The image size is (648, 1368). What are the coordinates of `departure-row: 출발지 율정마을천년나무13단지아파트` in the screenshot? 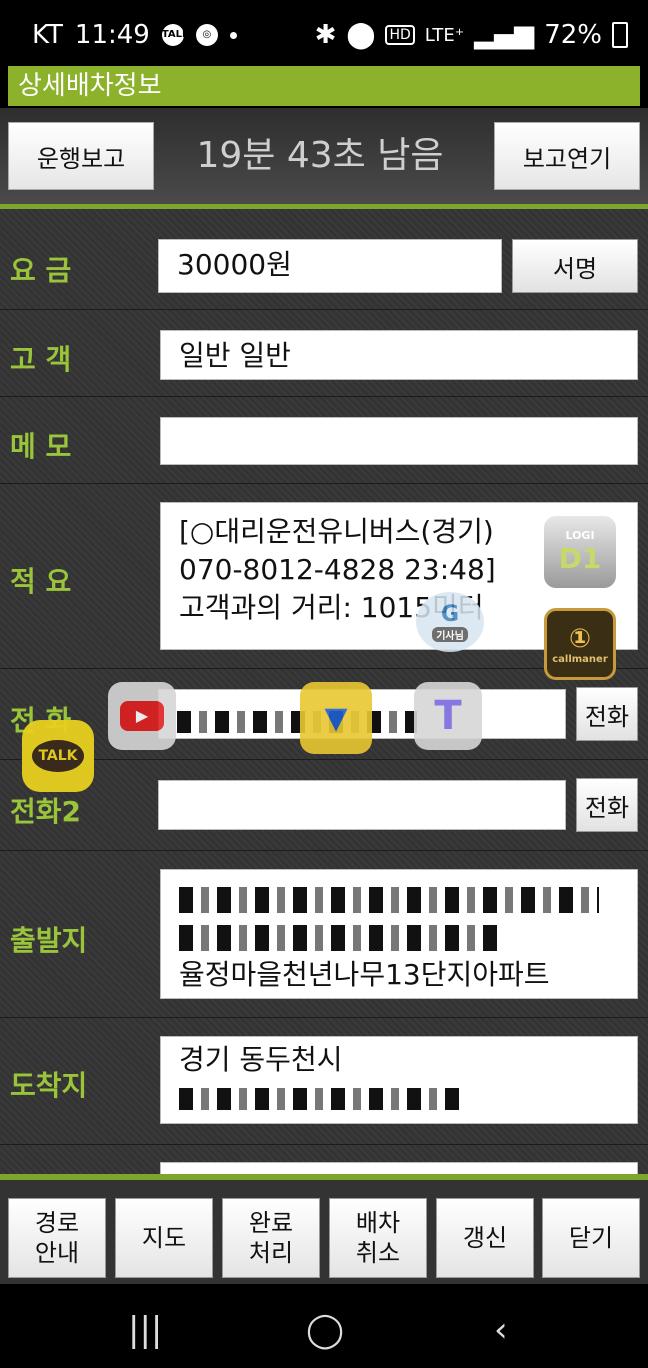 It's located at (324, 934).